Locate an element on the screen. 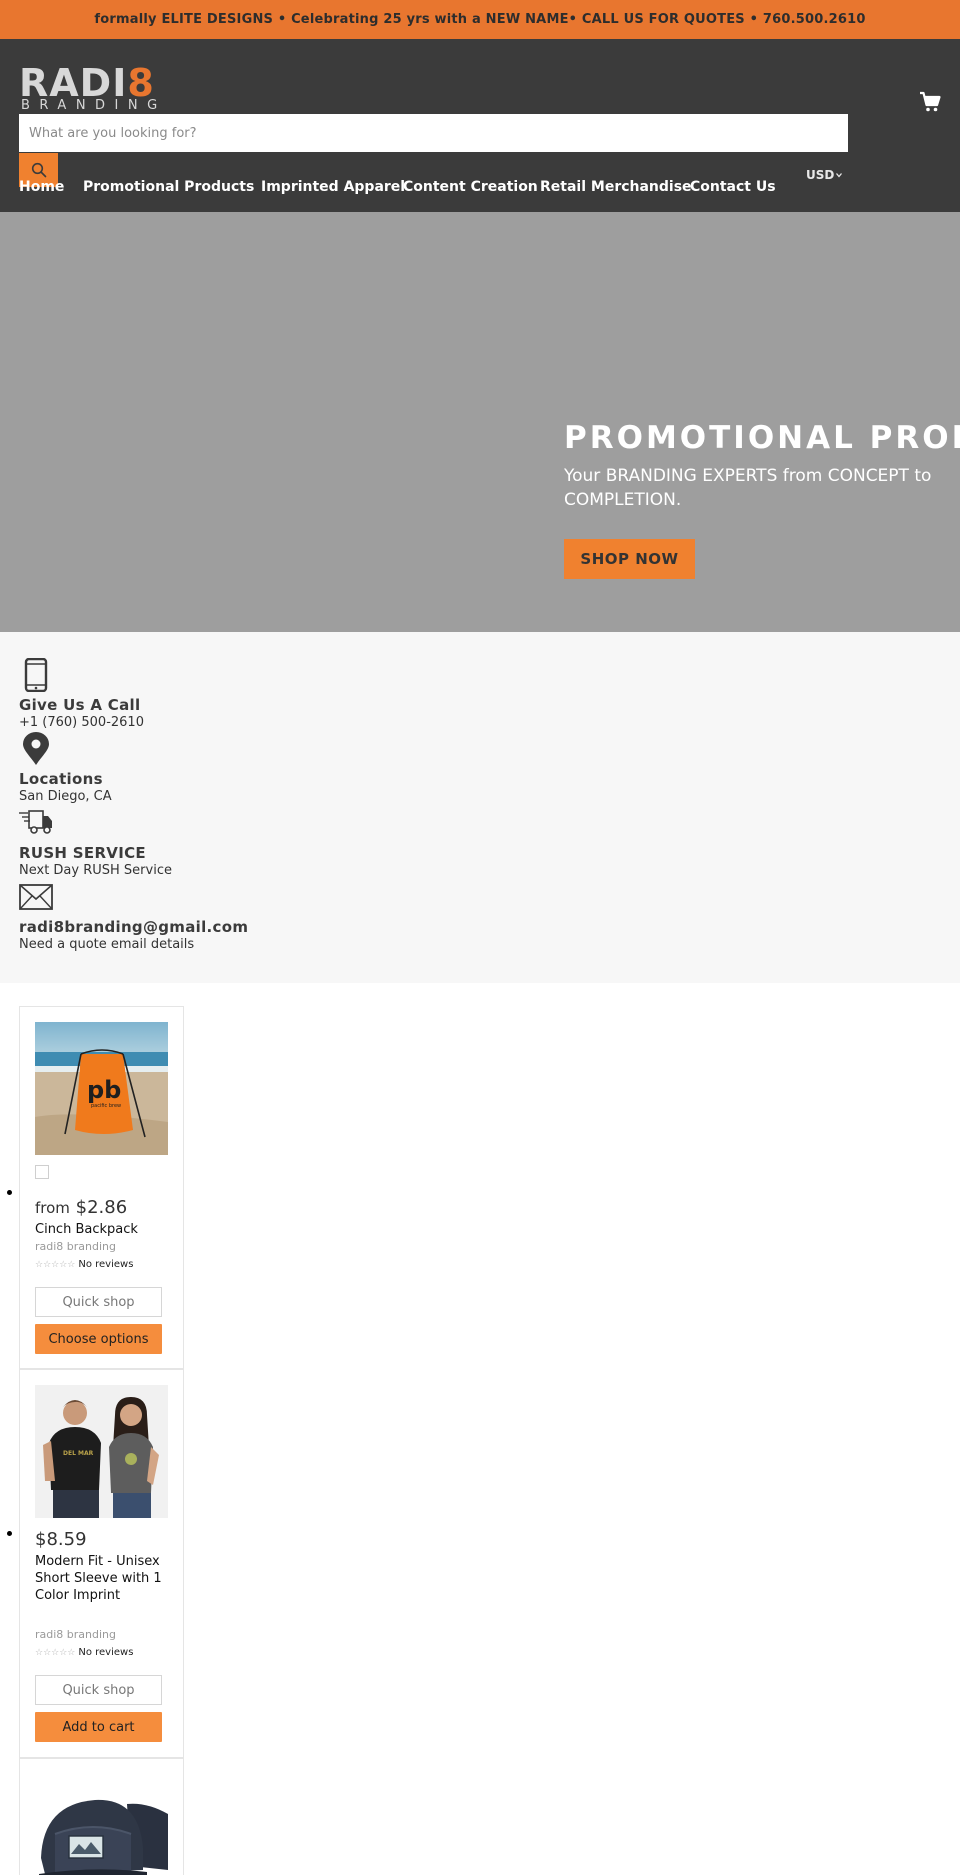 The height and width of the screenshot is (1875, 960). product-card is located at coordinates (101, 1816).